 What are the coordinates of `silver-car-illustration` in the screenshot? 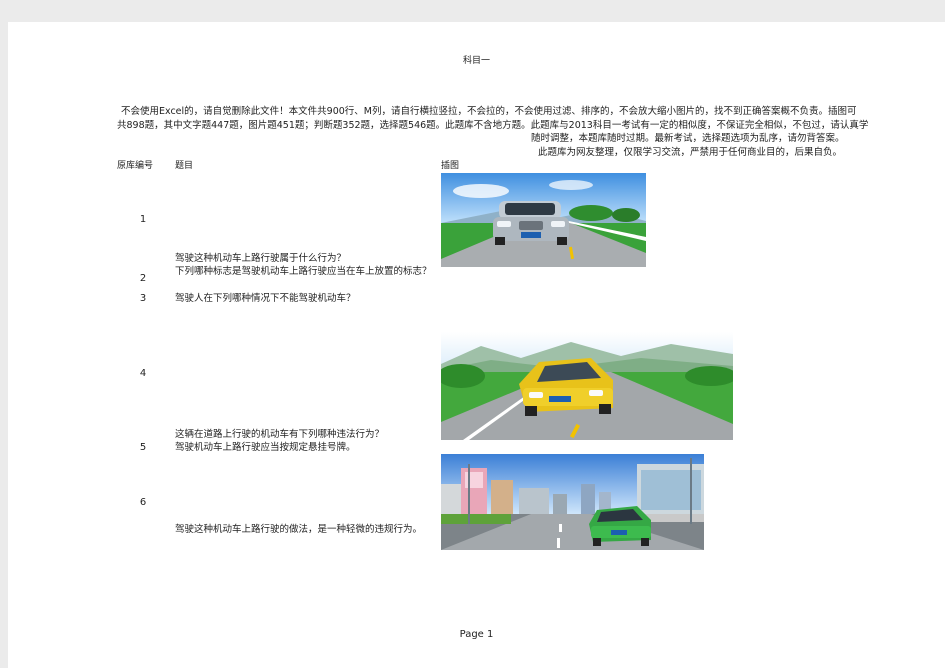 It's located at (543, 220).